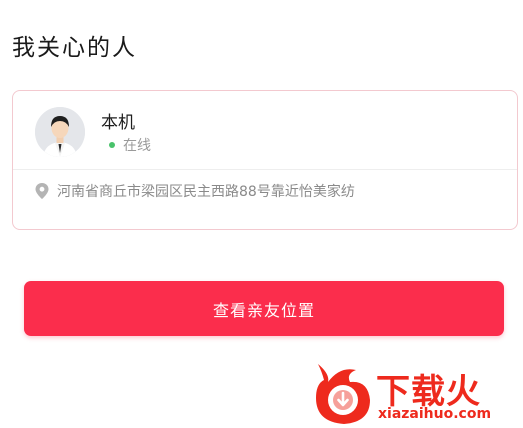 The image size is (523, 428). Describe the element at coordinates (118, 123) in the screenshot. I see `device-name: 本机` at that location.